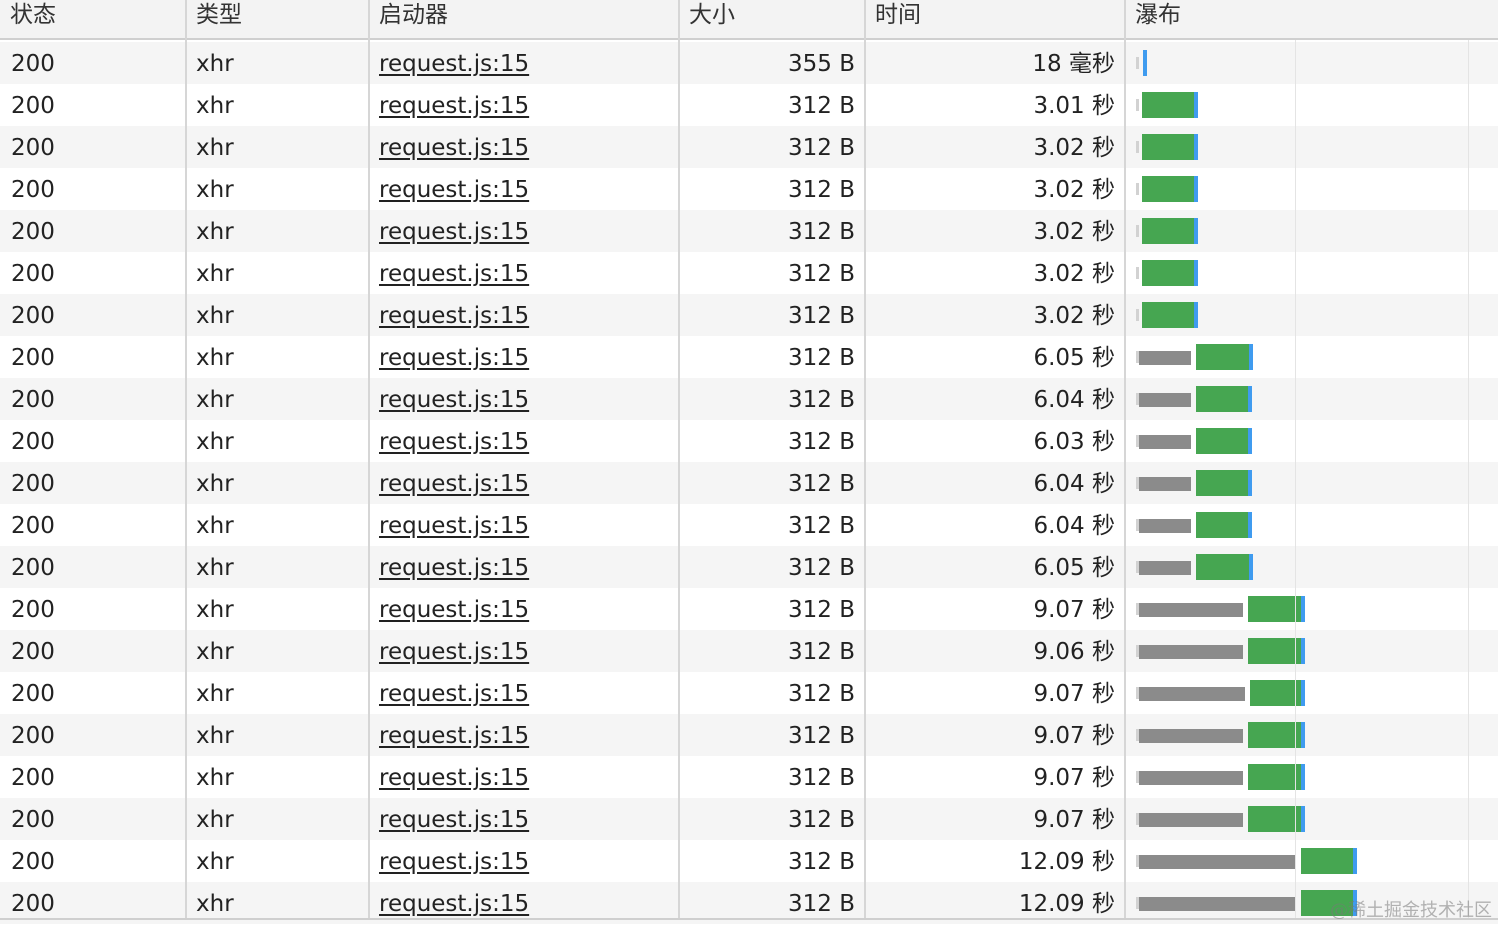 Image resolution: width=1498 pixels, height=926 pixels. I want to click on table-row: 200 xhr request.js:15 312 B 9.06 秒, so click(749, 651).